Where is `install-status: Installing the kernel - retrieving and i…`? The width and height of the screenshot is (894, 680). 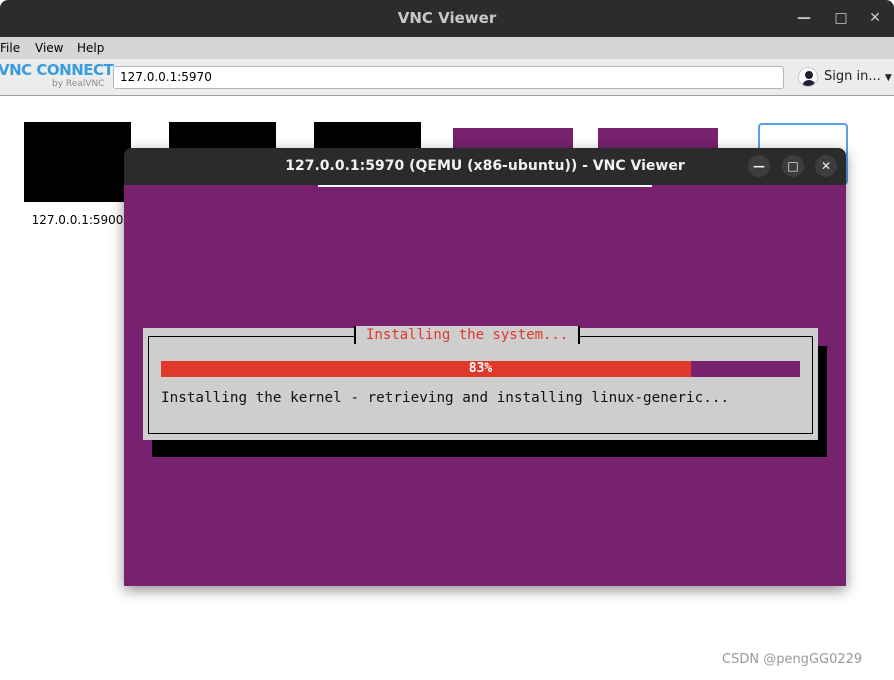 install-status: Installing the kernel - retrieving and i… is located at coordinates (445, 398).